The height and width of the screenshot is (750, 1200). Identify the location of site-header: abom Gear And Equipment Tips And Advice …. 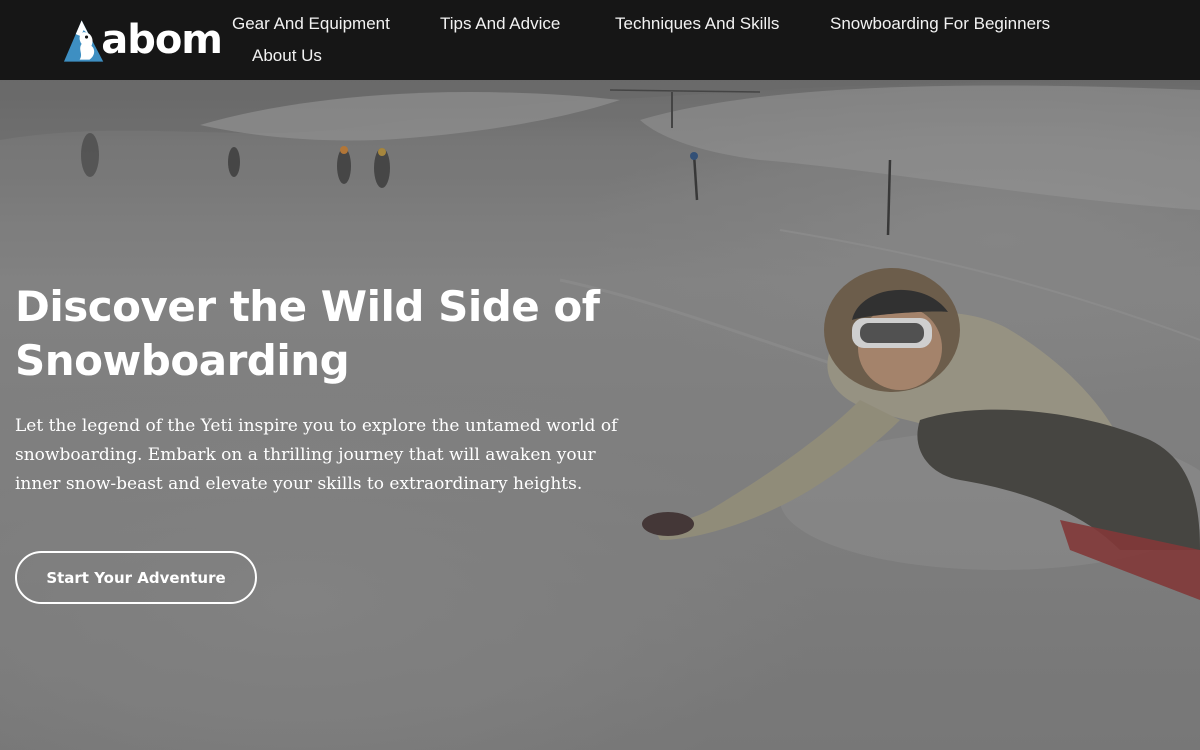
(600, 40).